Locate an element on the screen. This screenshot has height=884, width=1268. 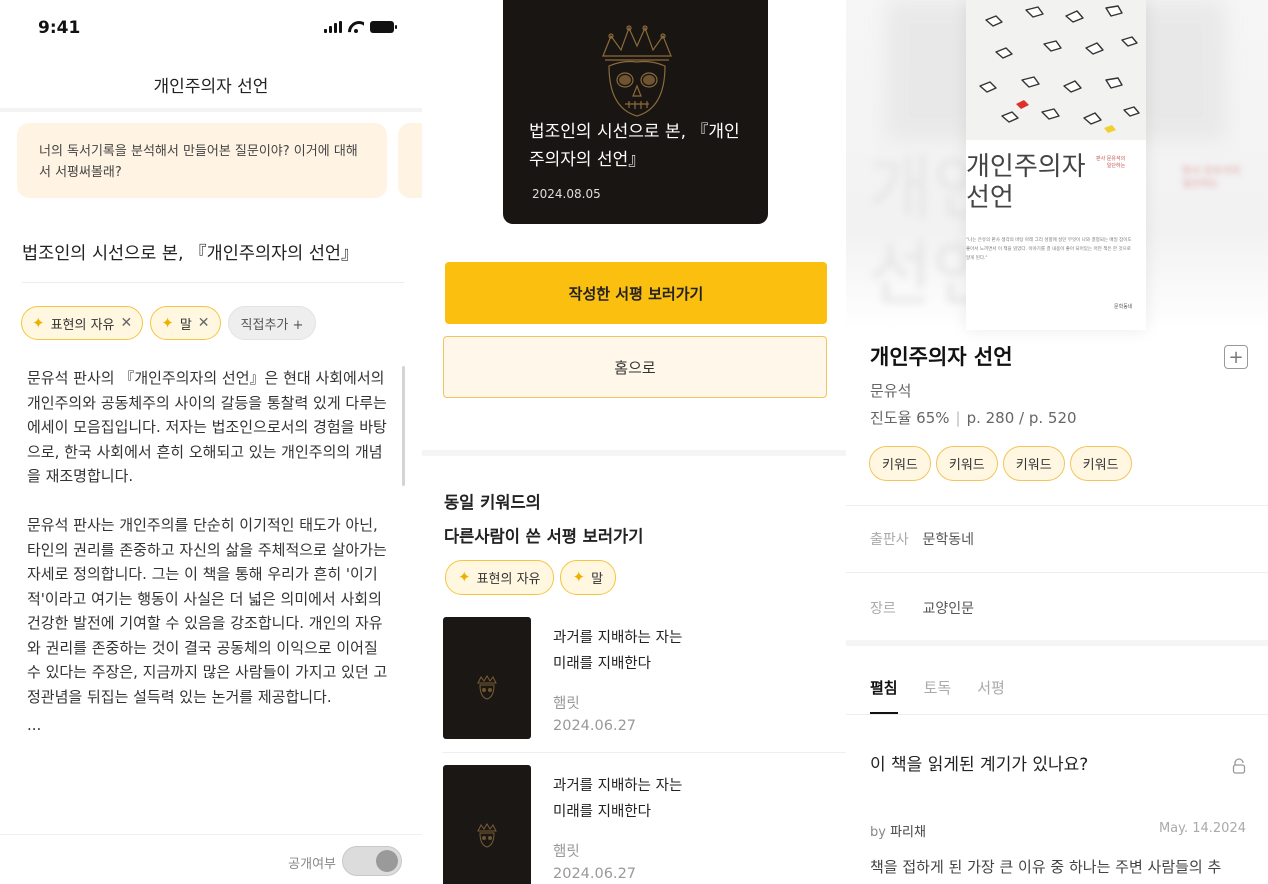
keyword-filter-chip: ✦ 표현의 자유 is located at coordinates (499, 577).